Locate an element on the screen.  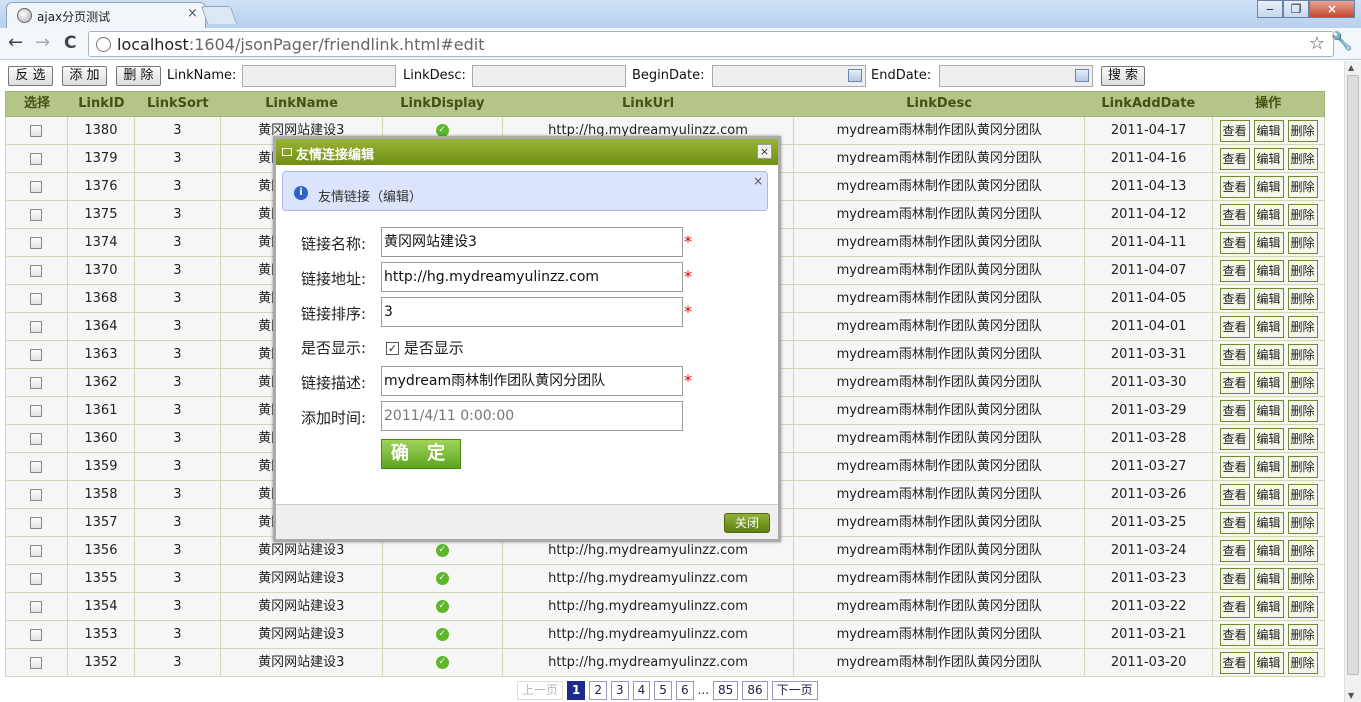
page-2-button: 2 is located at coordinates (598, 690).